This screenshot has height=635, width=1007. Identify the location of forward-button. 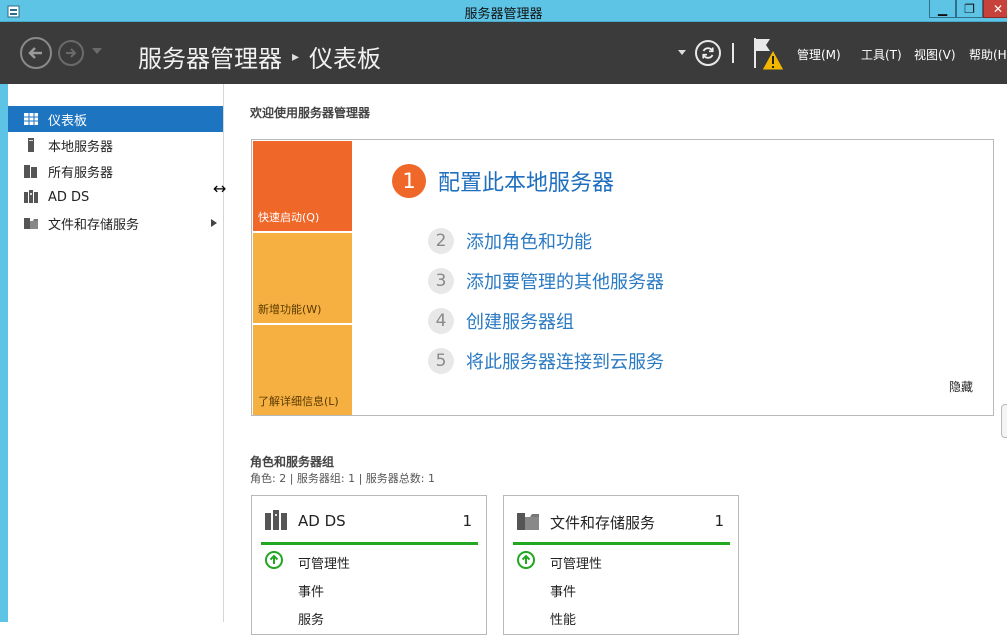
(71, 53).